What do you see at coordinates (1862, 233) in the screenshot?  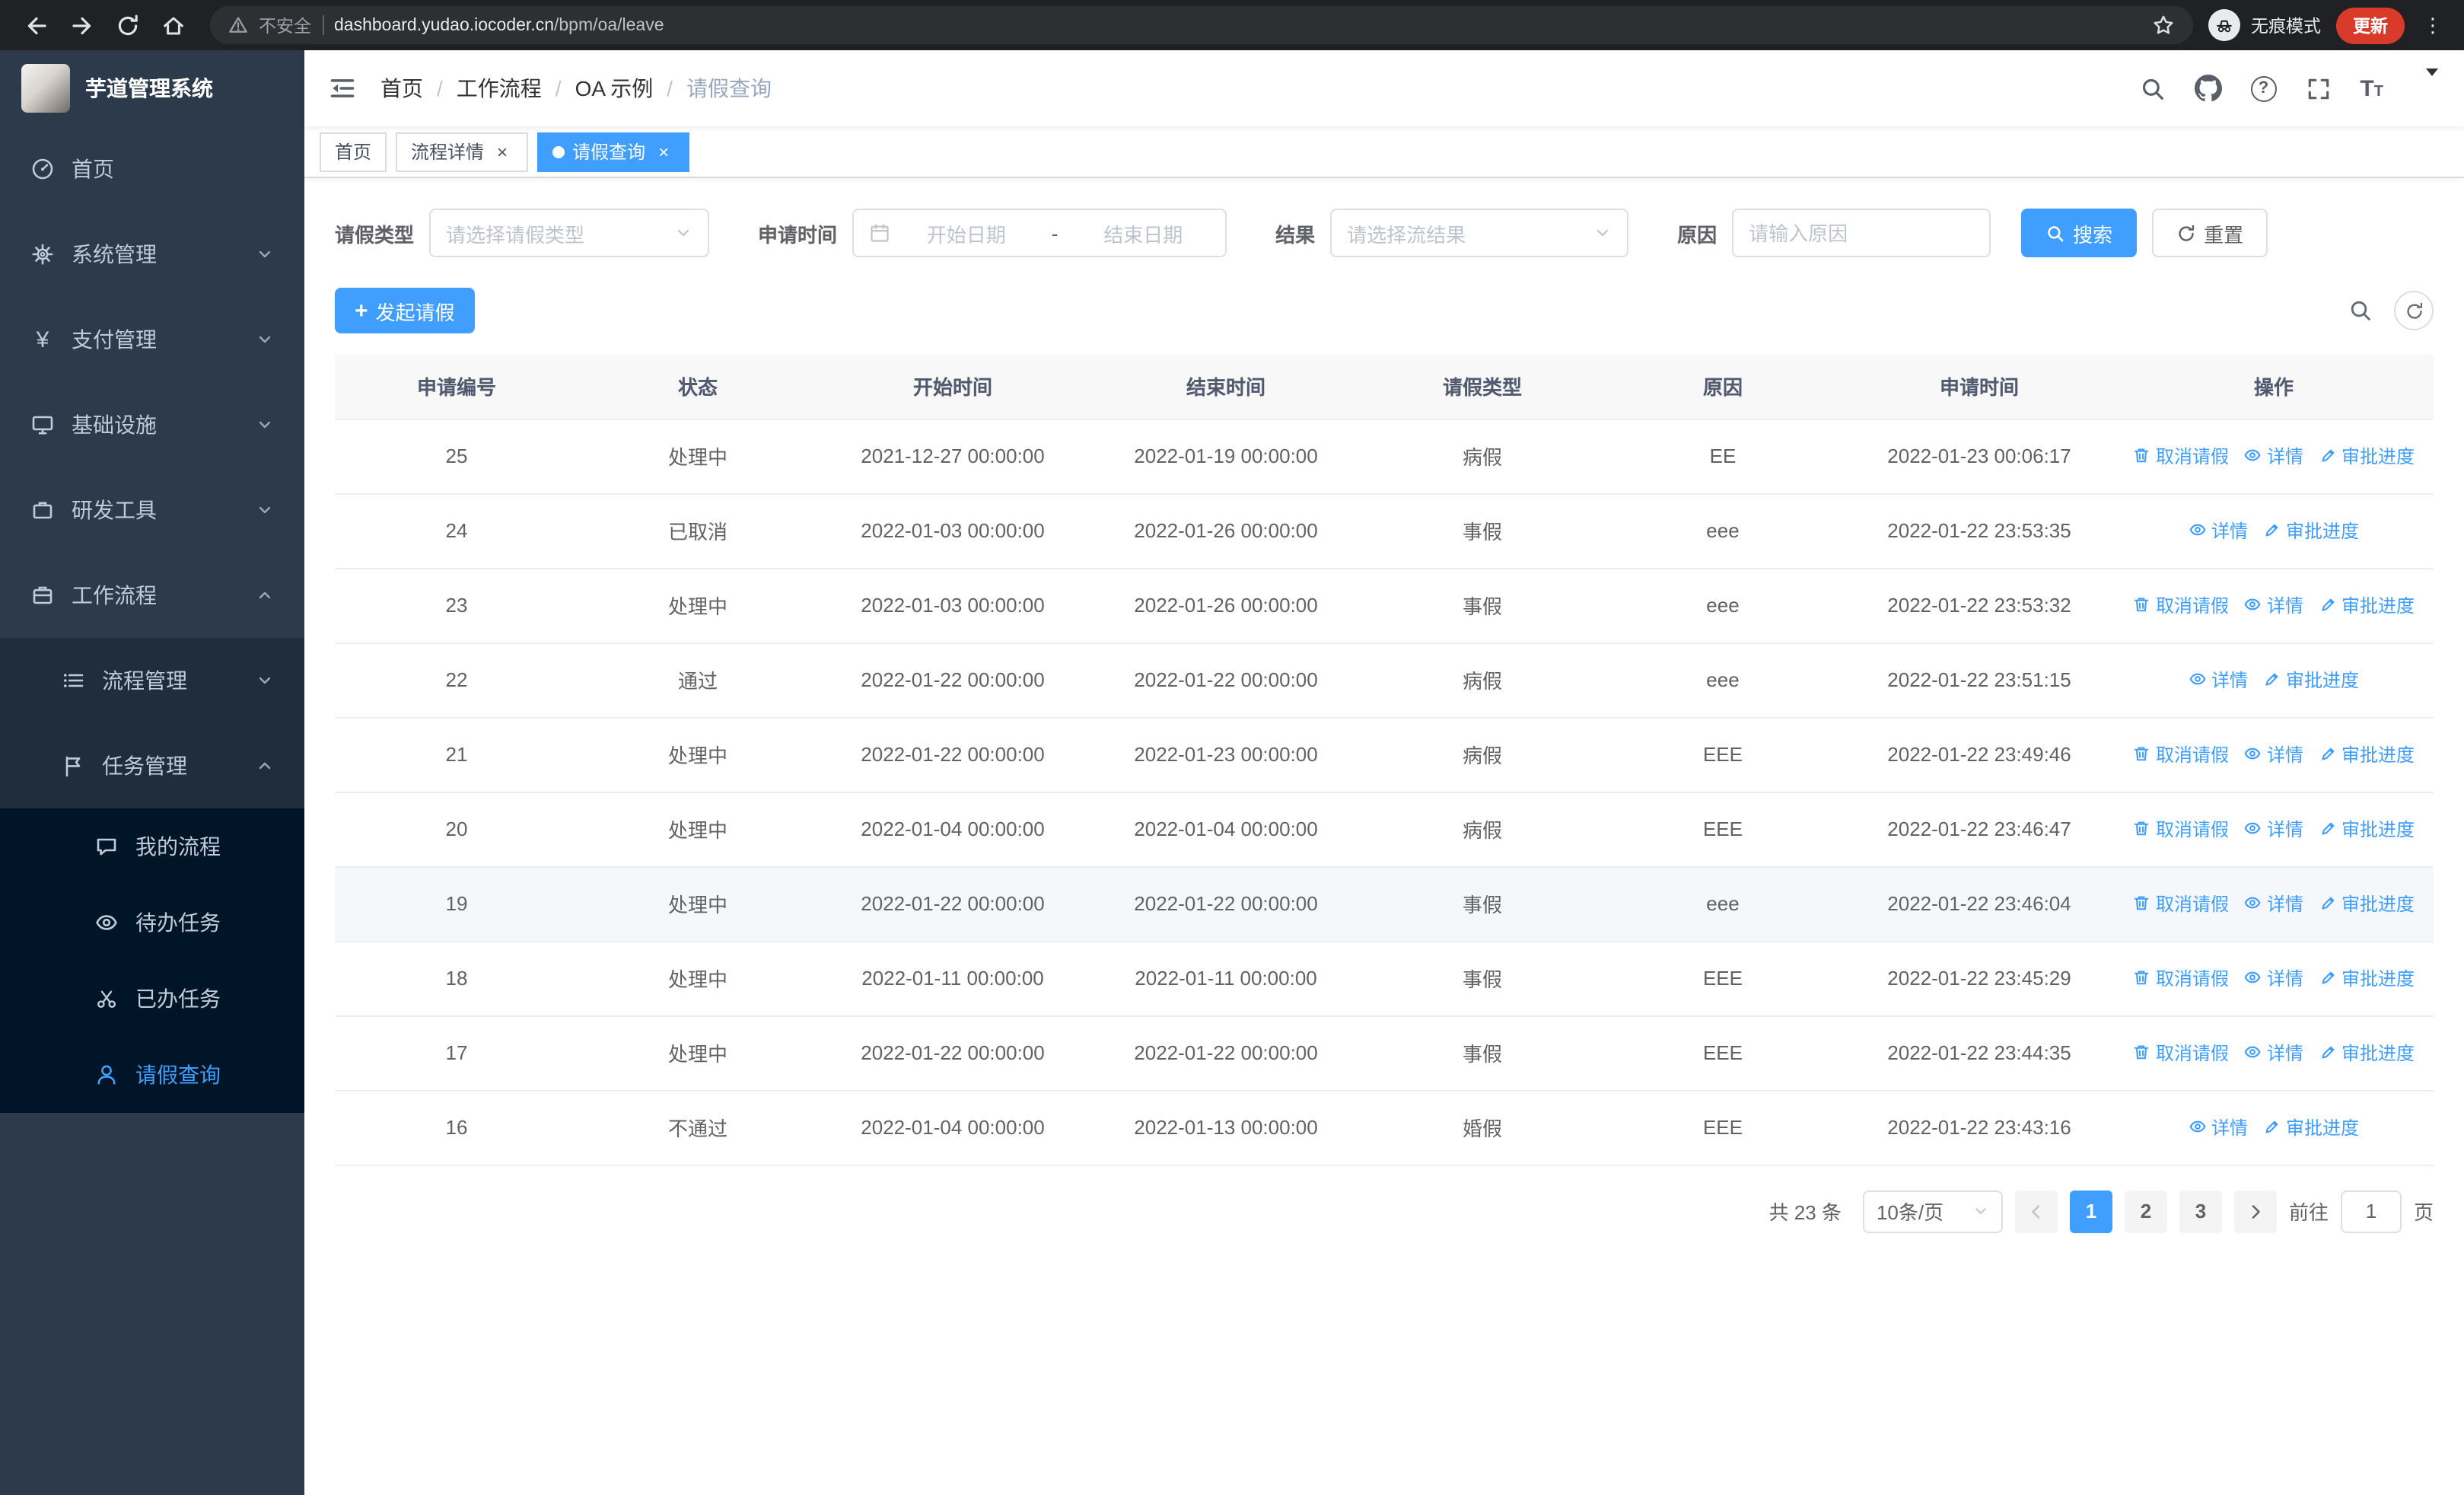 I see `reason-input` at bounding box center [1862, 233].